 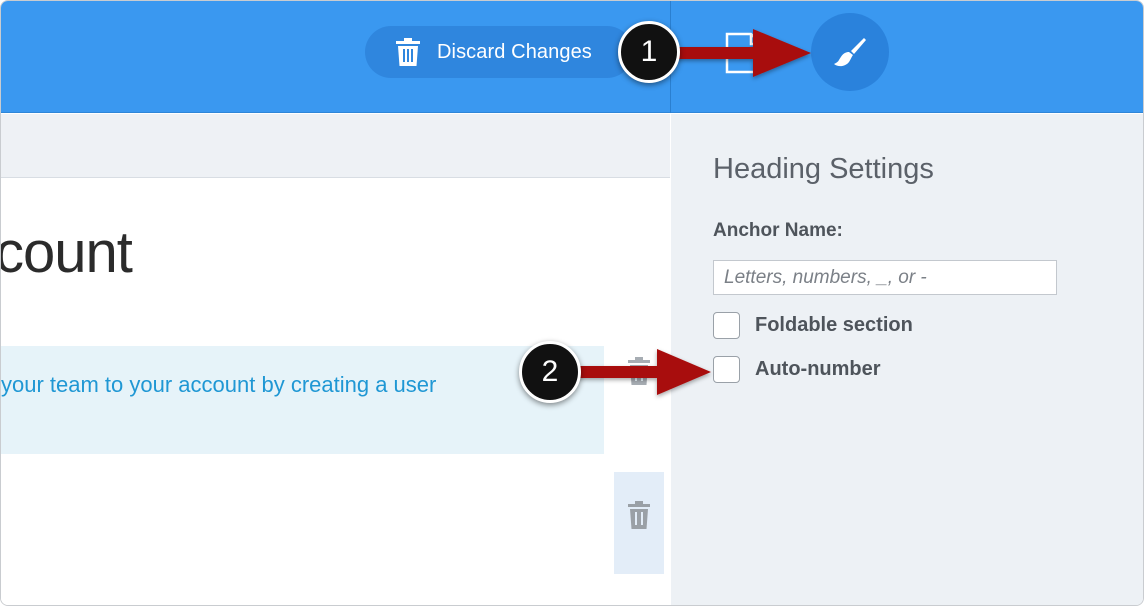 I want to click on step-1-callout: 1, so click(x=649, y=52).